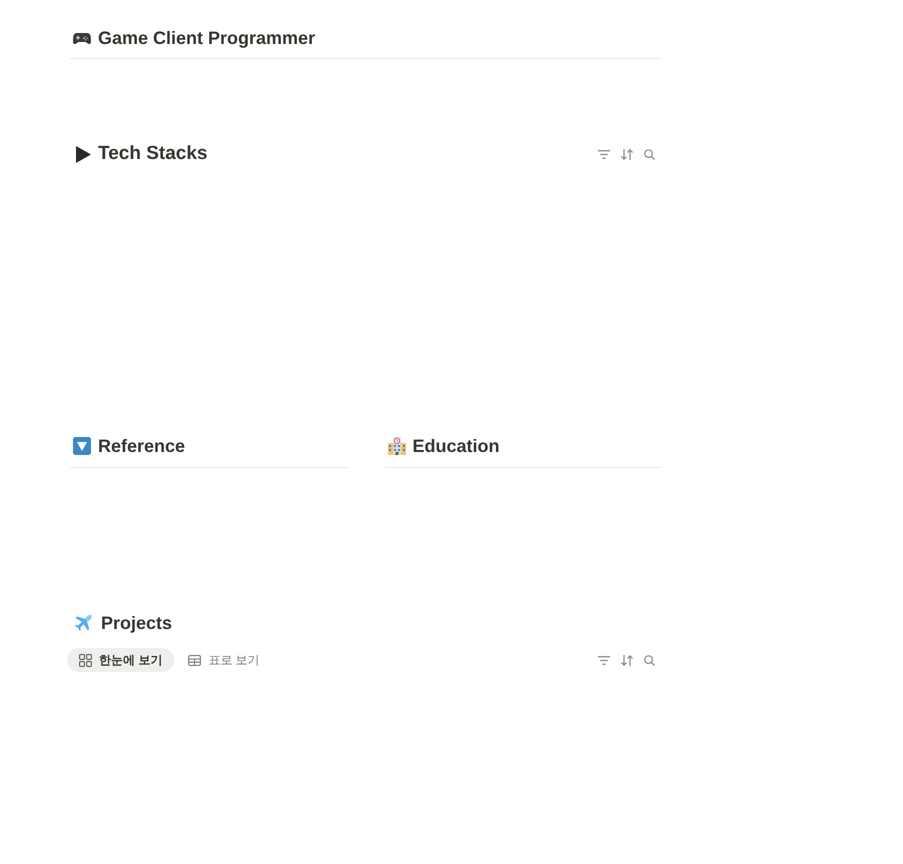 The width and height of the screenshot is (903, 864). What do you see at coordinates (195, 660) in the screenshot?
I see `table-icon` at bounding box center [195, 660].